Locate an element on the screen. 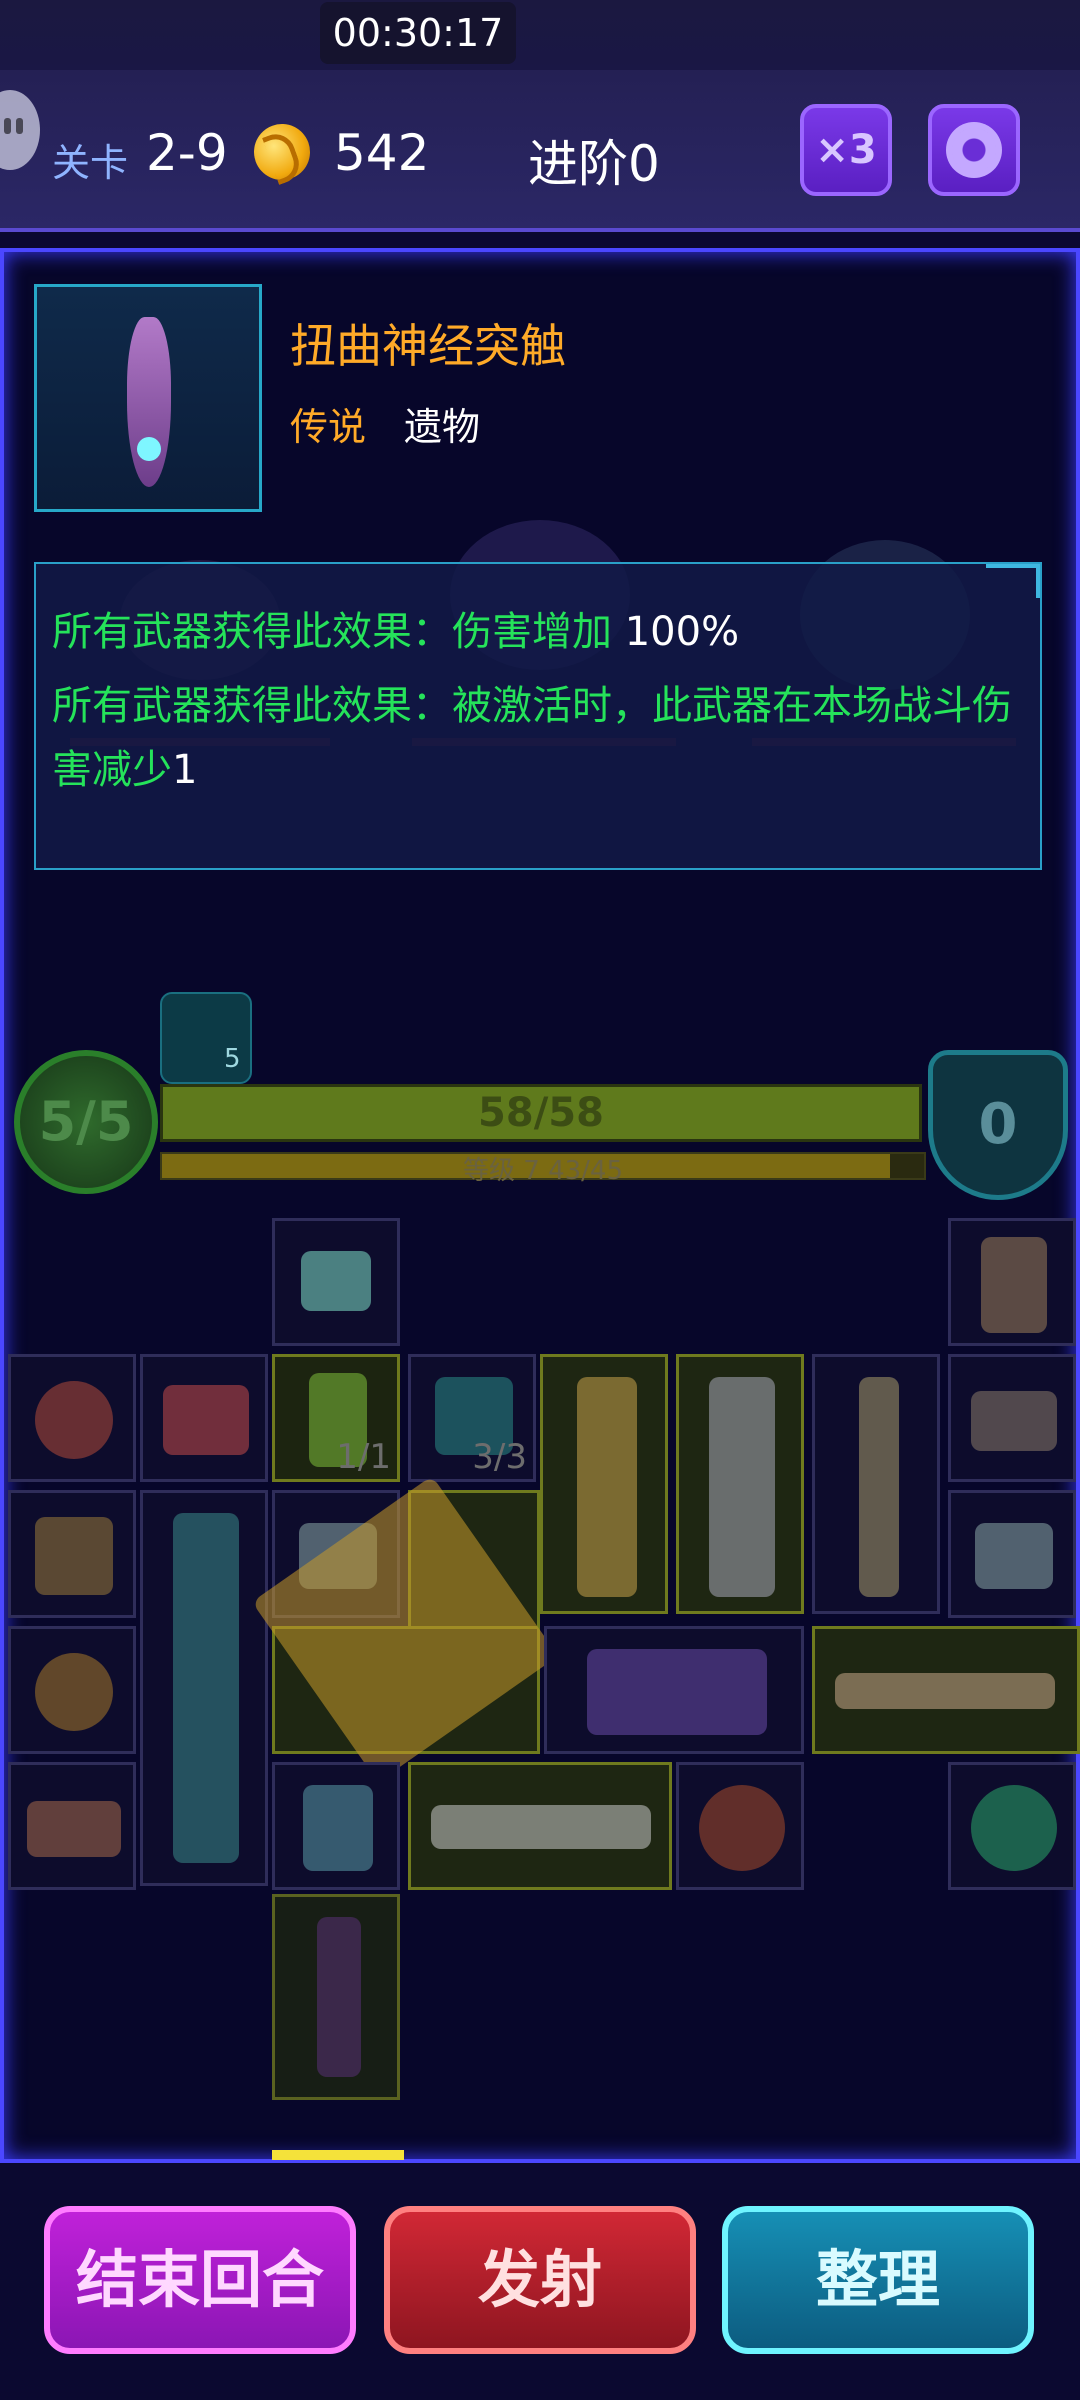 The width and height of the screenshot is (1080, 2400). armor-icon is located at coordinates (1014, 1285).